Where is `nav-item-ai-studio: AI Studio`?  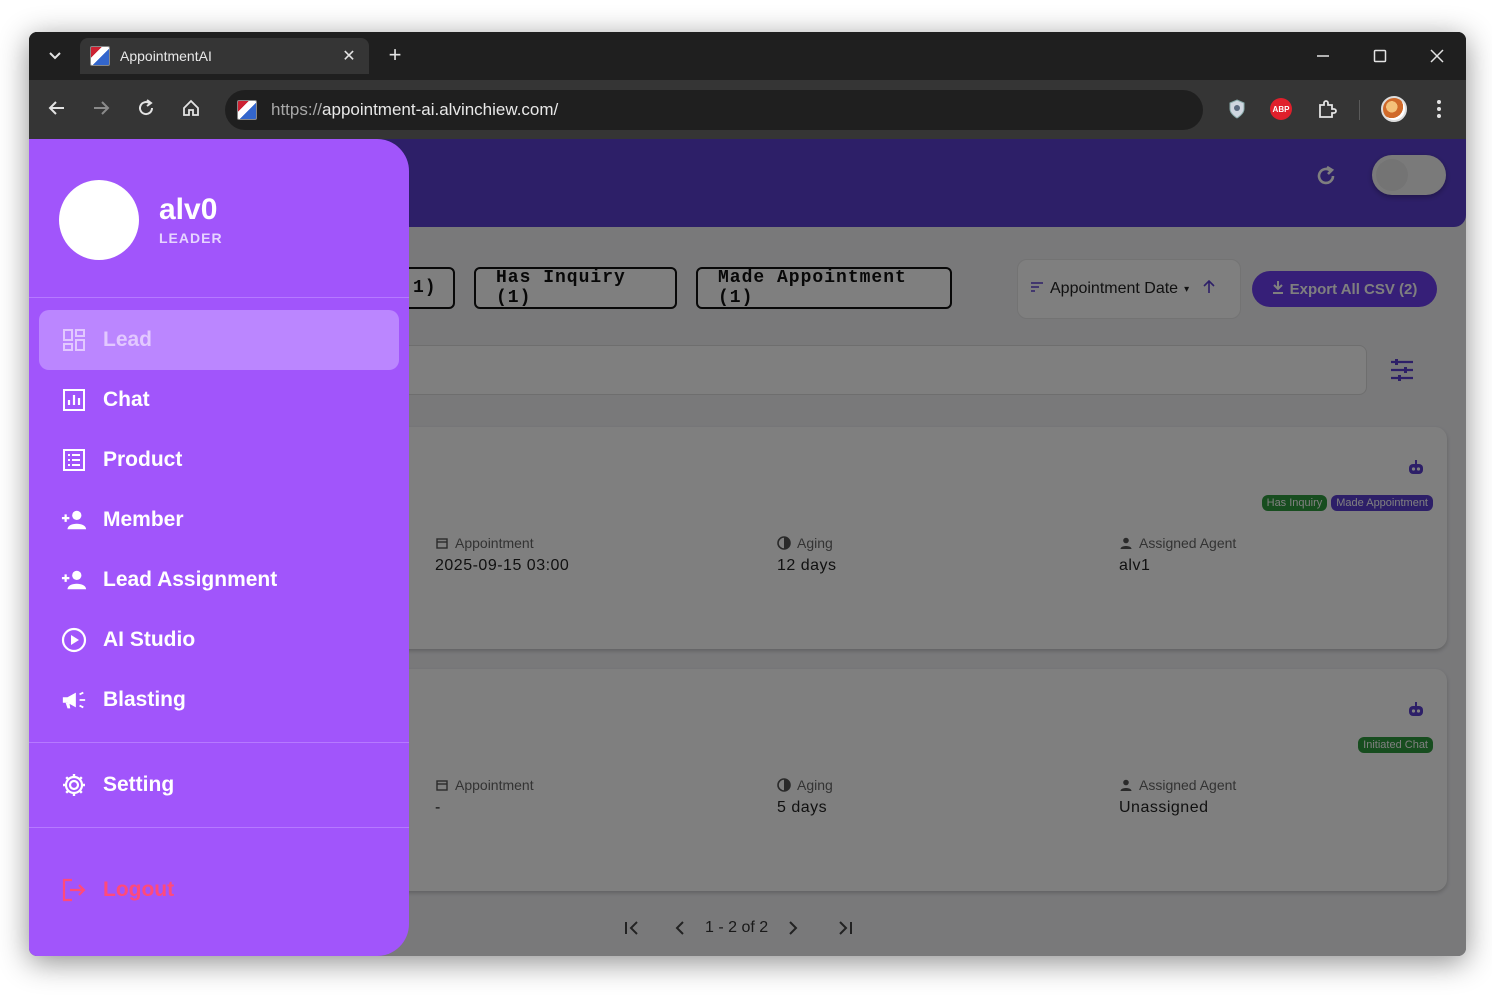 nav-item-ai-studio: AI Studio is located at coordinates (219, 640).